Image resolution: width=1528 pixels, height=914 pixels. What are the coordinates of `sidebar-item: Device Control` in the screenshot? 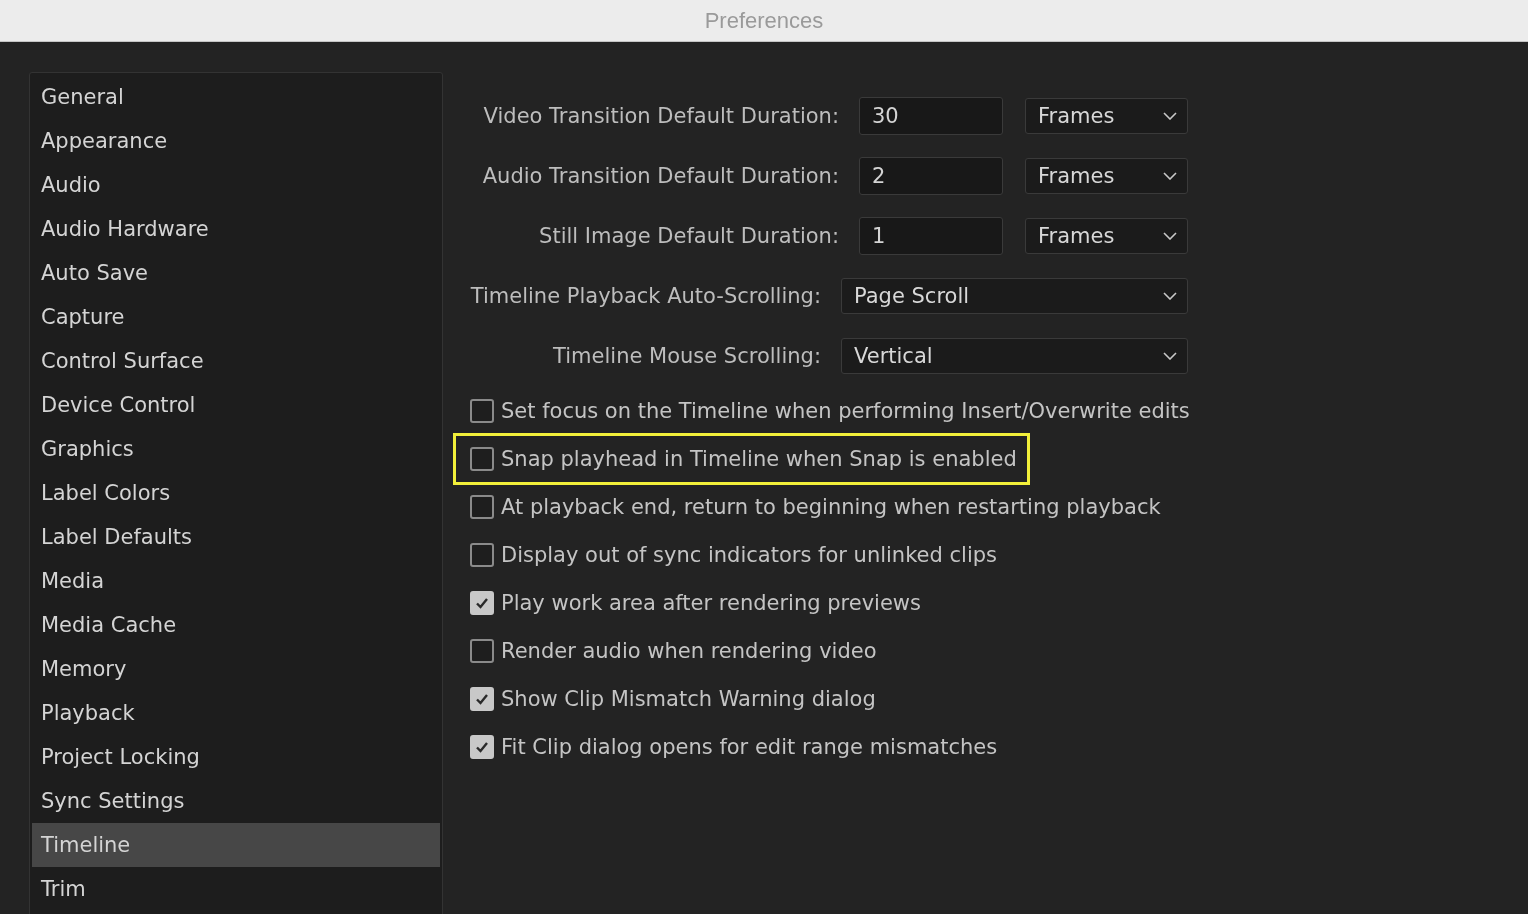 It's located at (236, 405).